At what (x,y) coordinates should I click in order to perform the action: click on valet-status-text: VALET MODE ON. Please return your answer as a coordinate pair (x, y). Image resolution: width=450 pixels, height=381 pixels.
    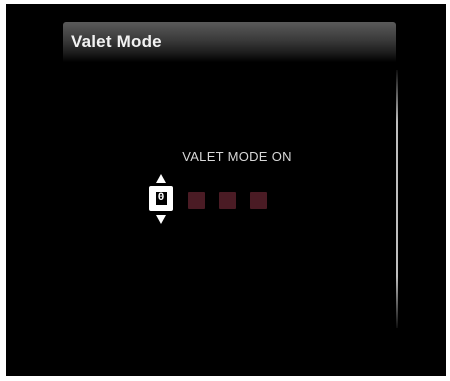
    Looking at the image, I should click on (237, 156).